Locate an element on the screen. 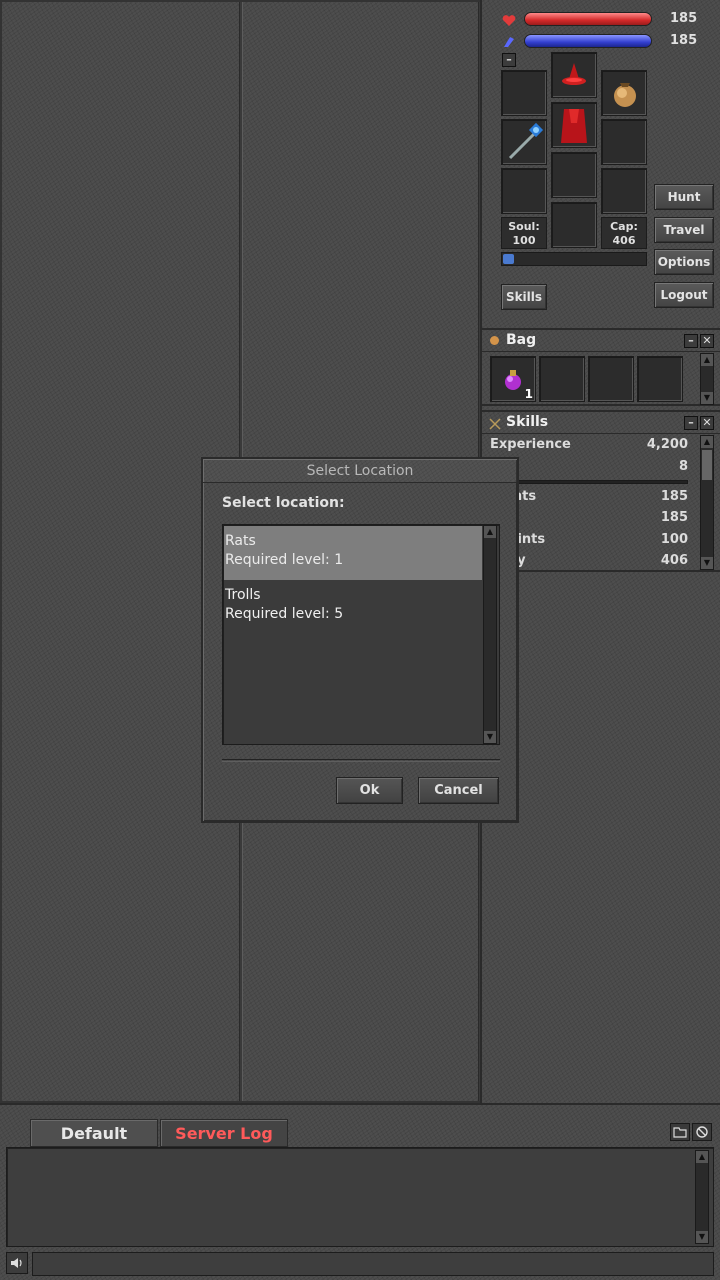 The height and width of the screenshot is (1280, 720). options-button: Options is located at coordinates (684, 262).